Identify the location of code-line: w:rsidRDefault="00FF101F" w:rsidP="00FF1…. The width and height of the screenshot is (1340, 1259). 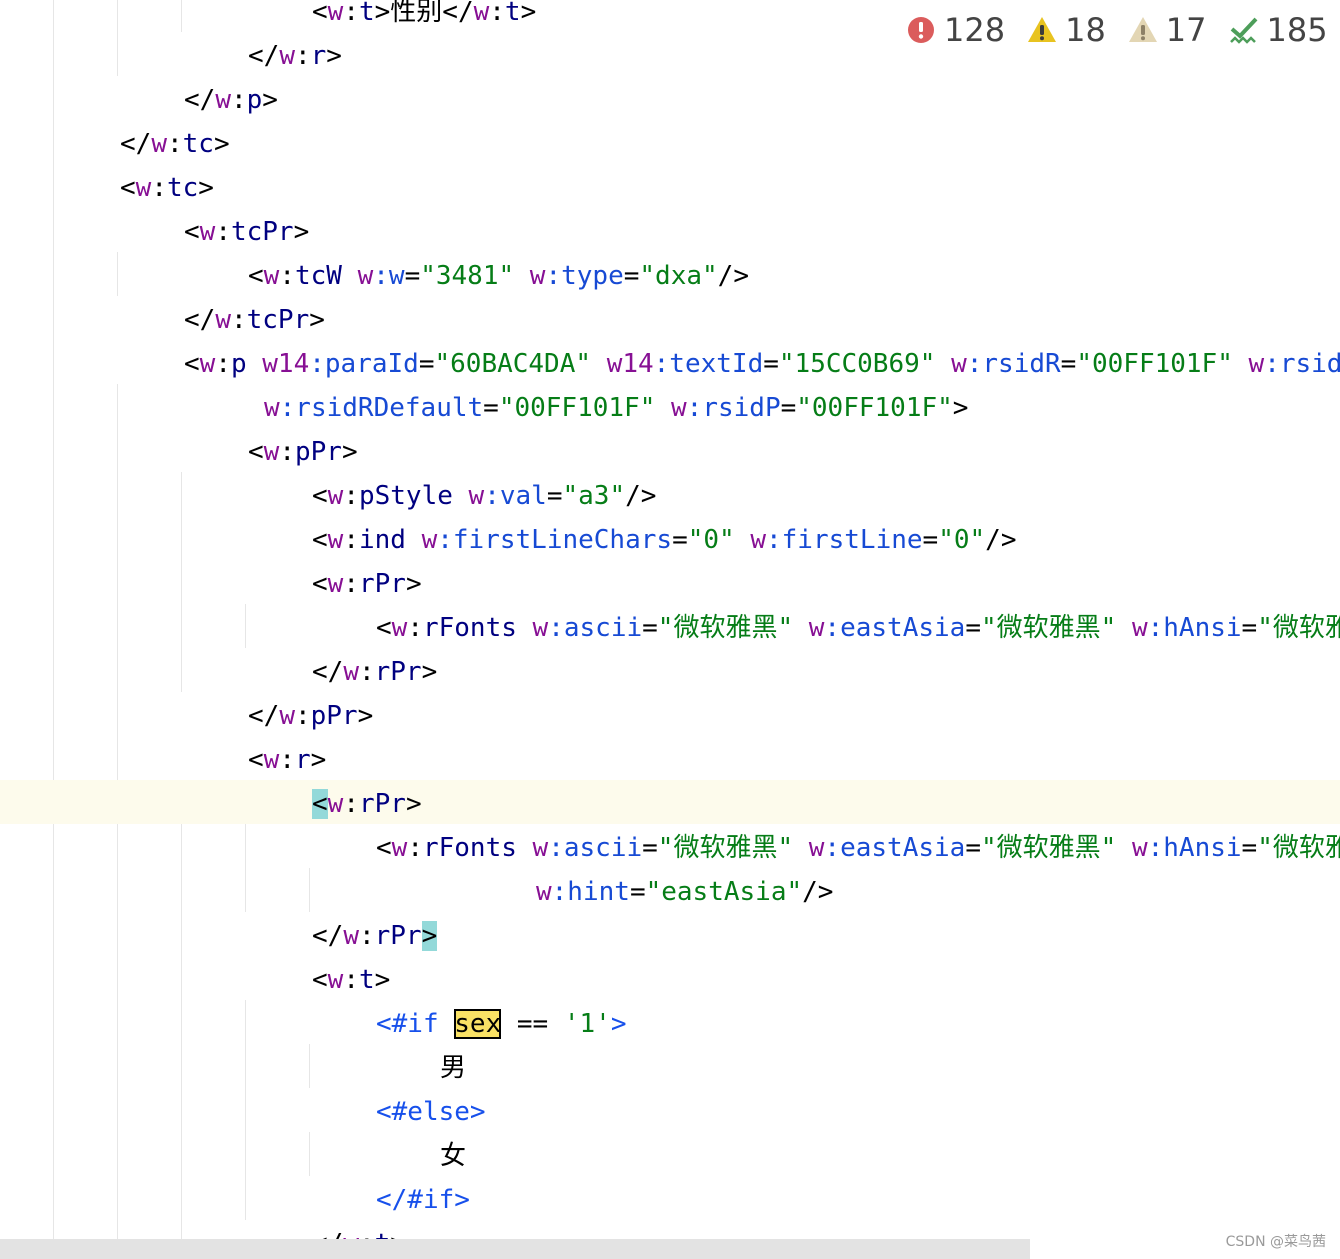
(616, 408).